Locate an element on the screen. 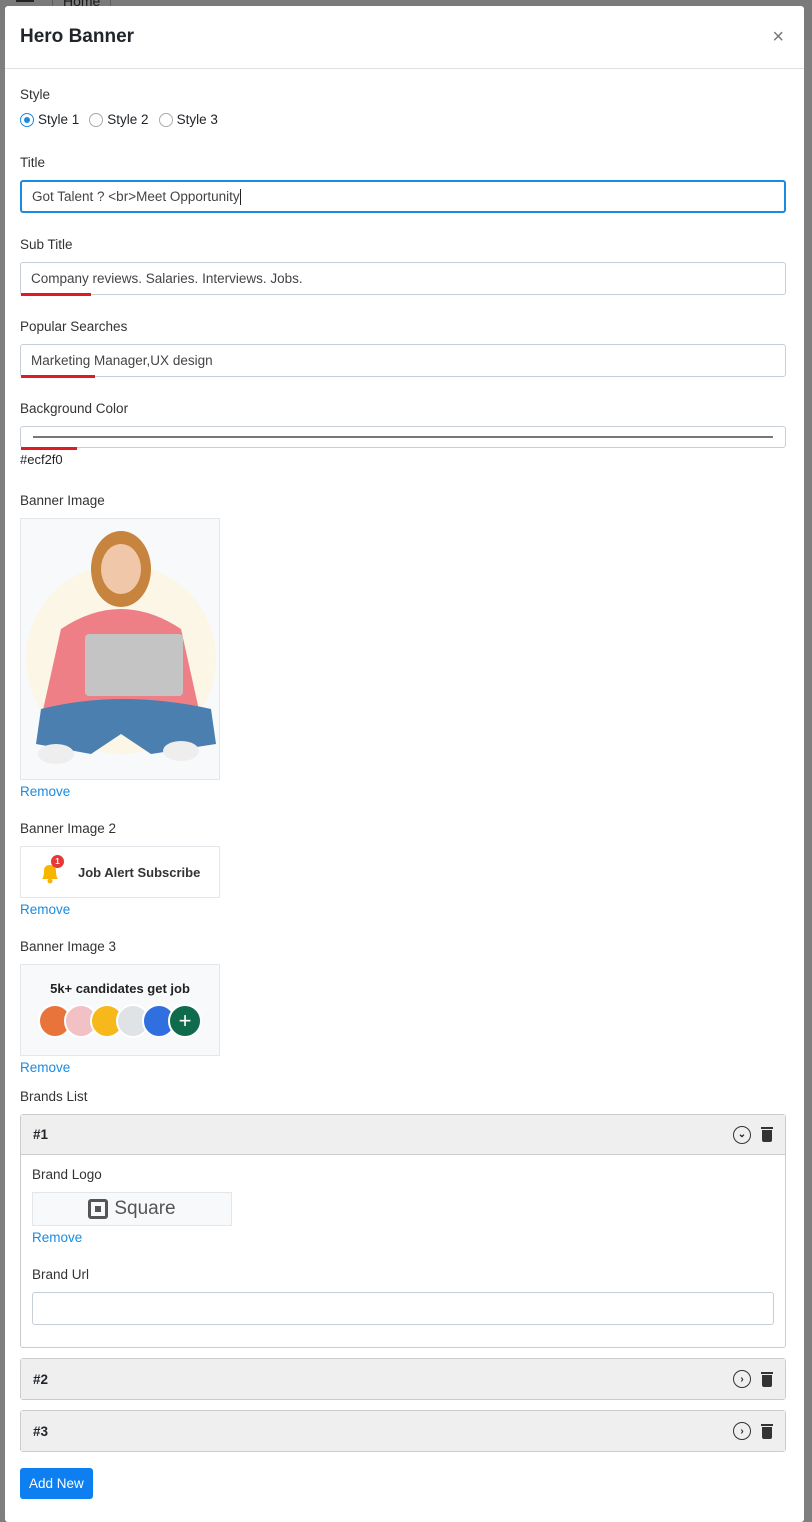  text-cursor is located at coordinates (240, 196).